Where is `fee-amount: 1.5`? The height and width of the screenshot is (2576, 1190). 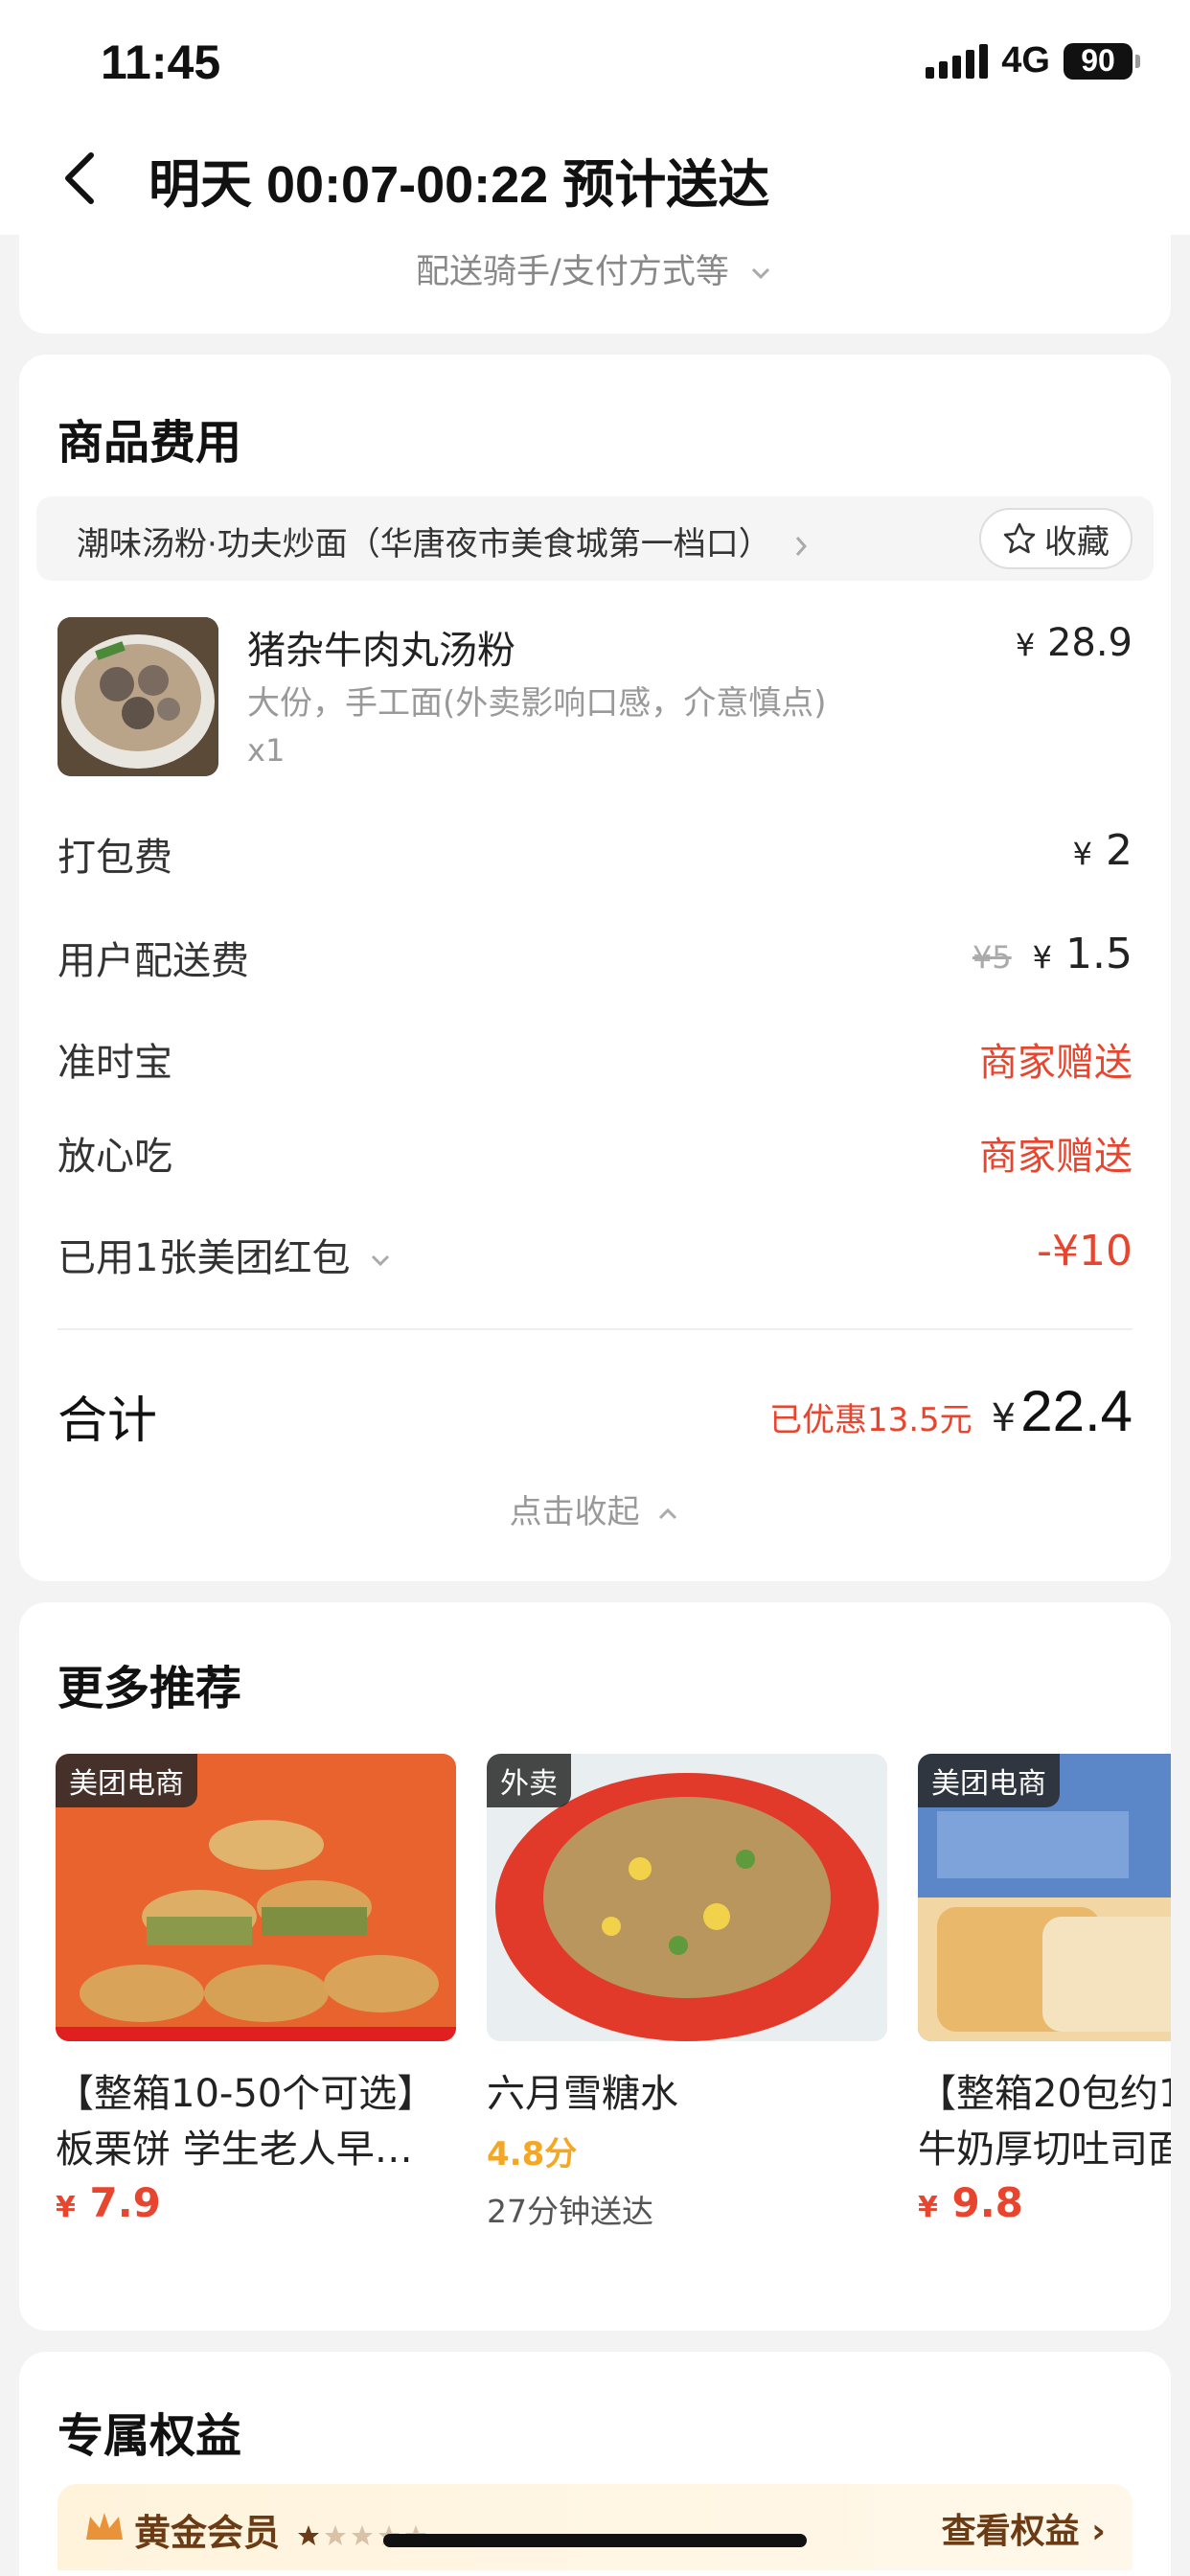 fee-amount: 1.5 is located at coordinates (1099, 954).